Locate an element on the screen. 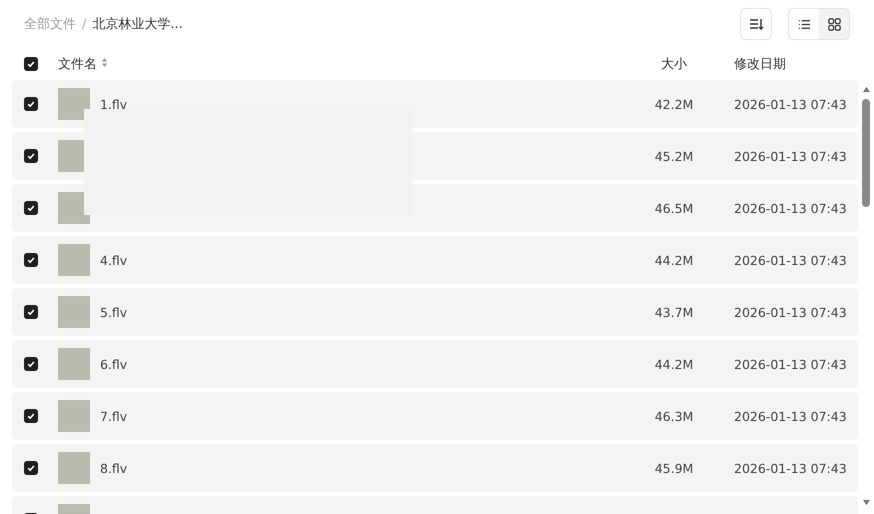 The image size is (874, 514). scroll-up-icon is located at coordinates (866, 89).